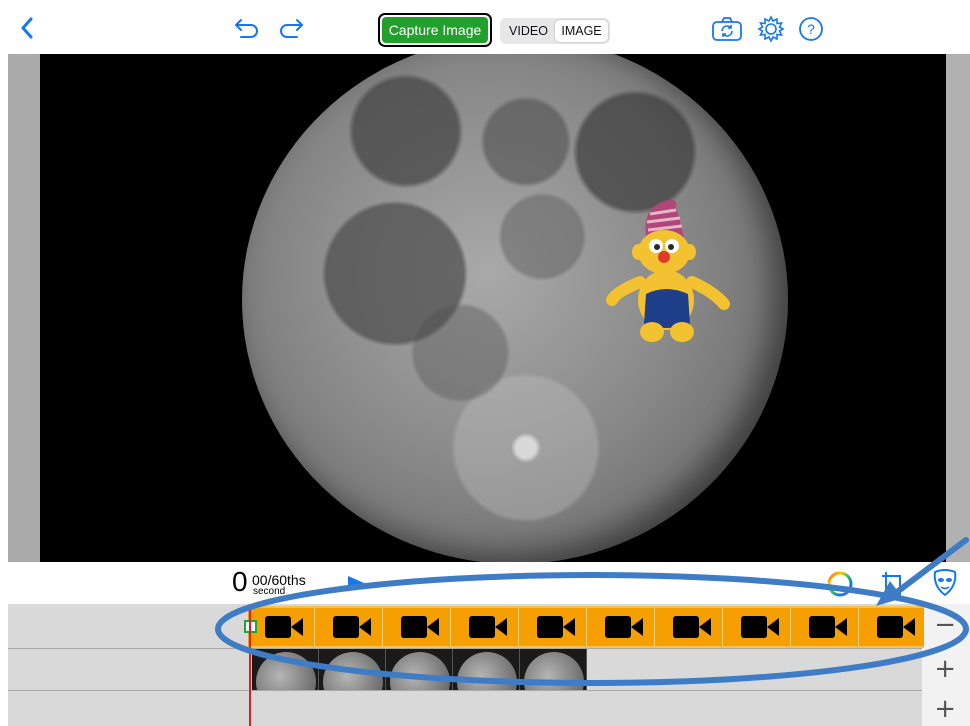 Image resolution: width=970 pixels, height=726 pixels. I want to click on back-button, so click(27, 28).